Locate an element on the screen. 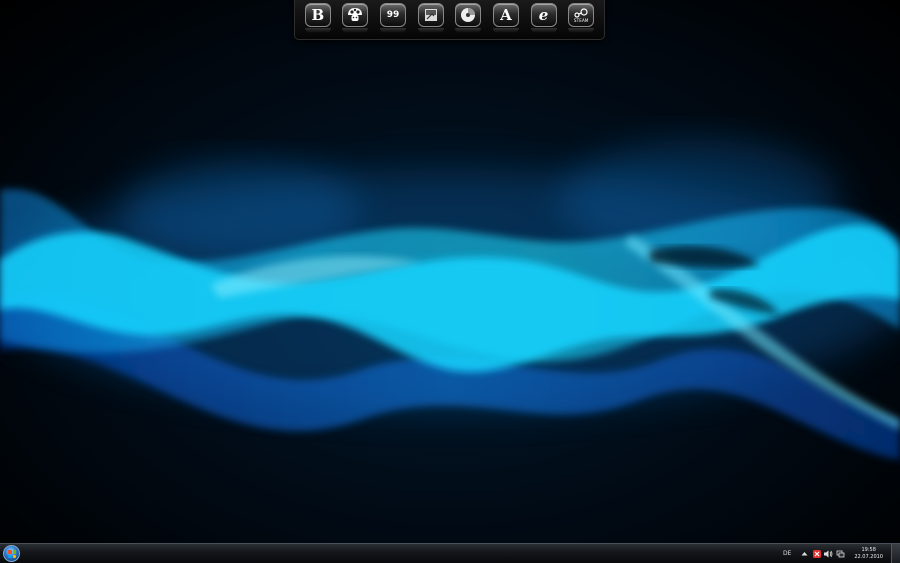  internet-explorer-icon: e is located at coordinates (543, 15).